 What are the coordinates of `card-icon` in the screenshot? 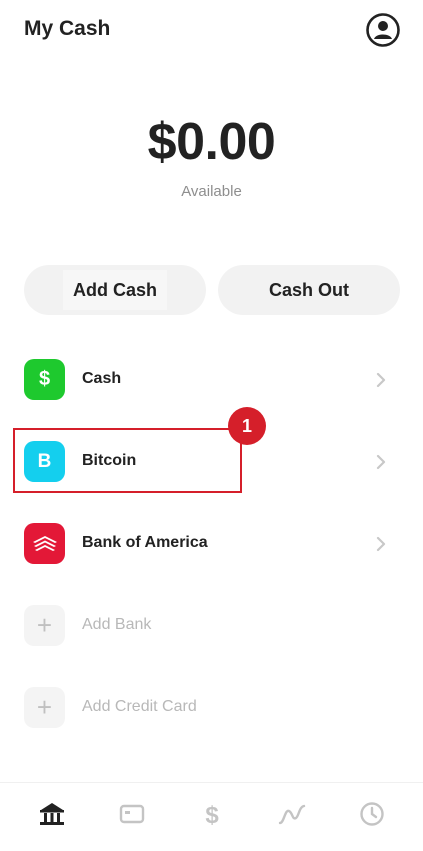 It's located at (132, 814).